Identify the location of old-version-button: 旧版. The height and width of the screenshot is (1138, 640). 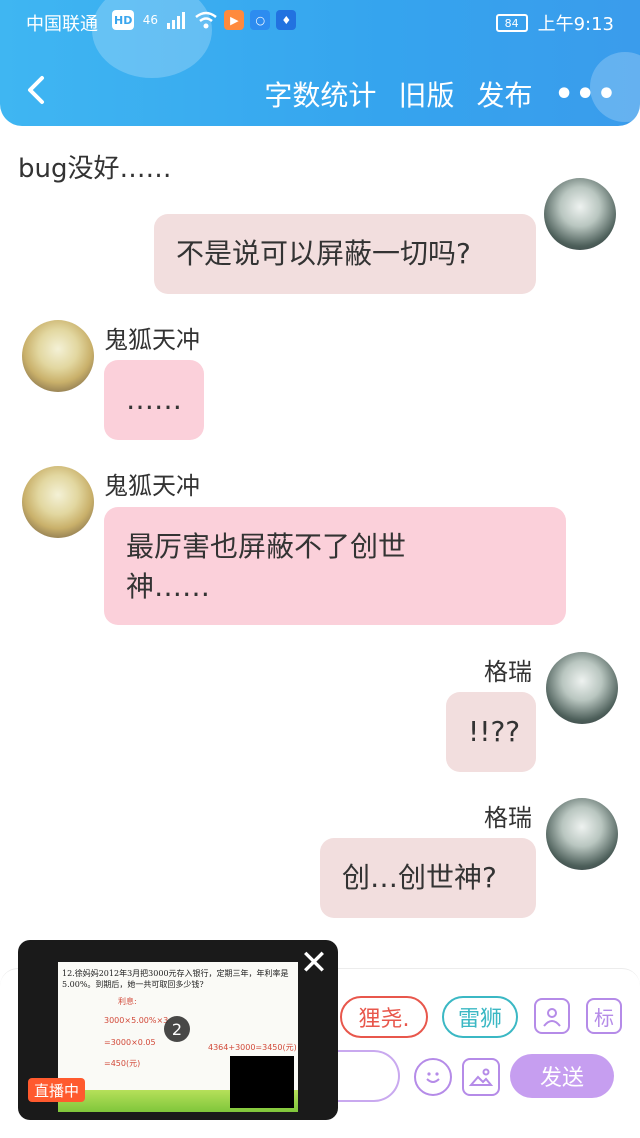
(426, 94).